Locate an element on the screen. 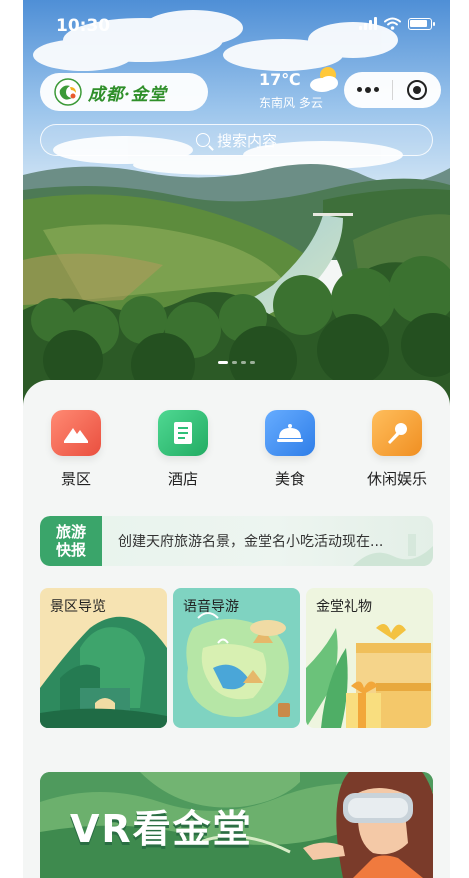 The width and height of the screenshot is (469, 878). brand-name: 成都·金堂 is located at coordinates (127, 94).